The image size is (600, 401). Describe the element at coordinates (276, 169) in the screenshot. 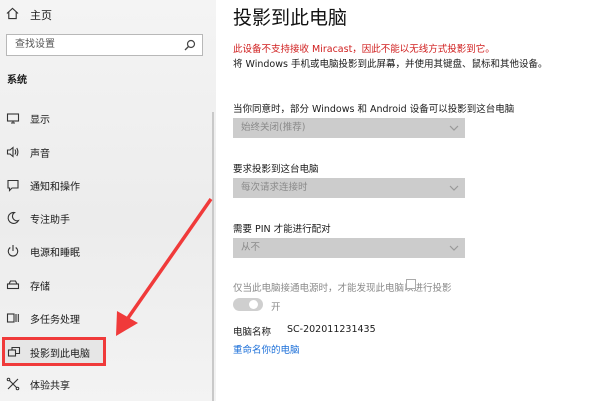

I see `ask-to-project-label: 要求投影到这台电脑` at that location.